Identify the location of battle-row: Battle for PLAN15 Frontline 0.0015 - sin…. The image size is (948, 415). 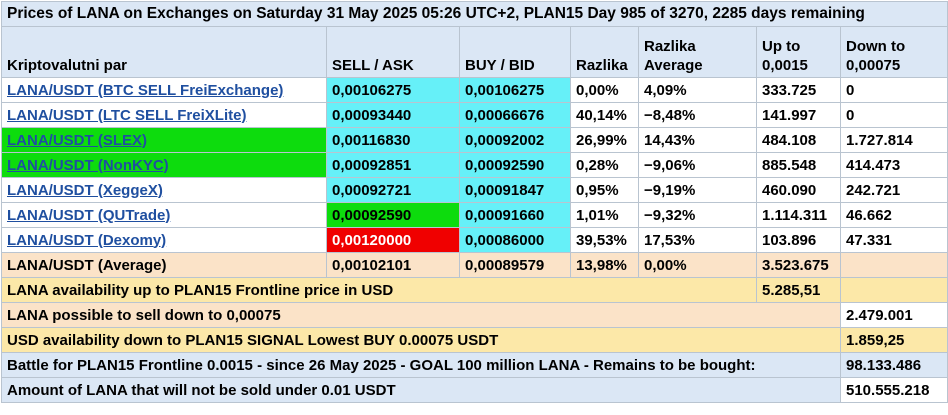
(474, 365).